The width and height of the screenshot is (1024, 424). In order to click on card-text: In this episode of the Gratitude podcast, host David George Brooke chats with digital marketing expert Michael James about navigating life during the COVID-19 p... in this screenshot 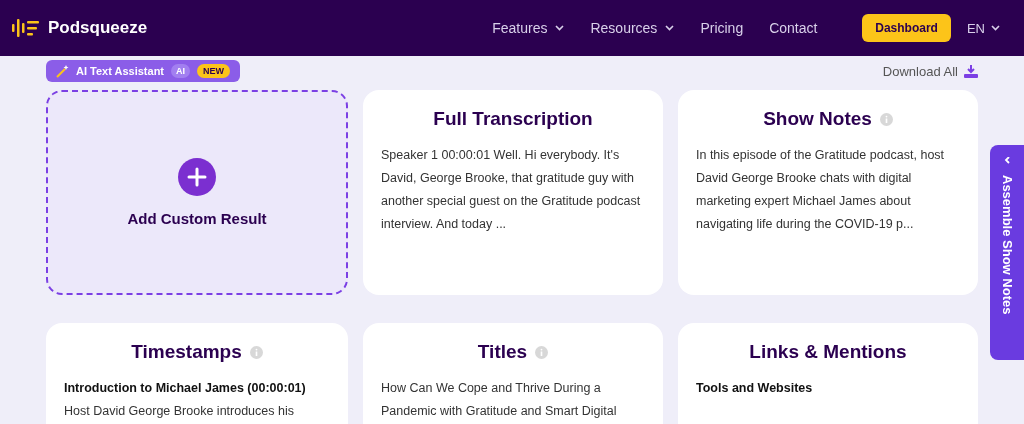, I will do `click(821, 190)`.